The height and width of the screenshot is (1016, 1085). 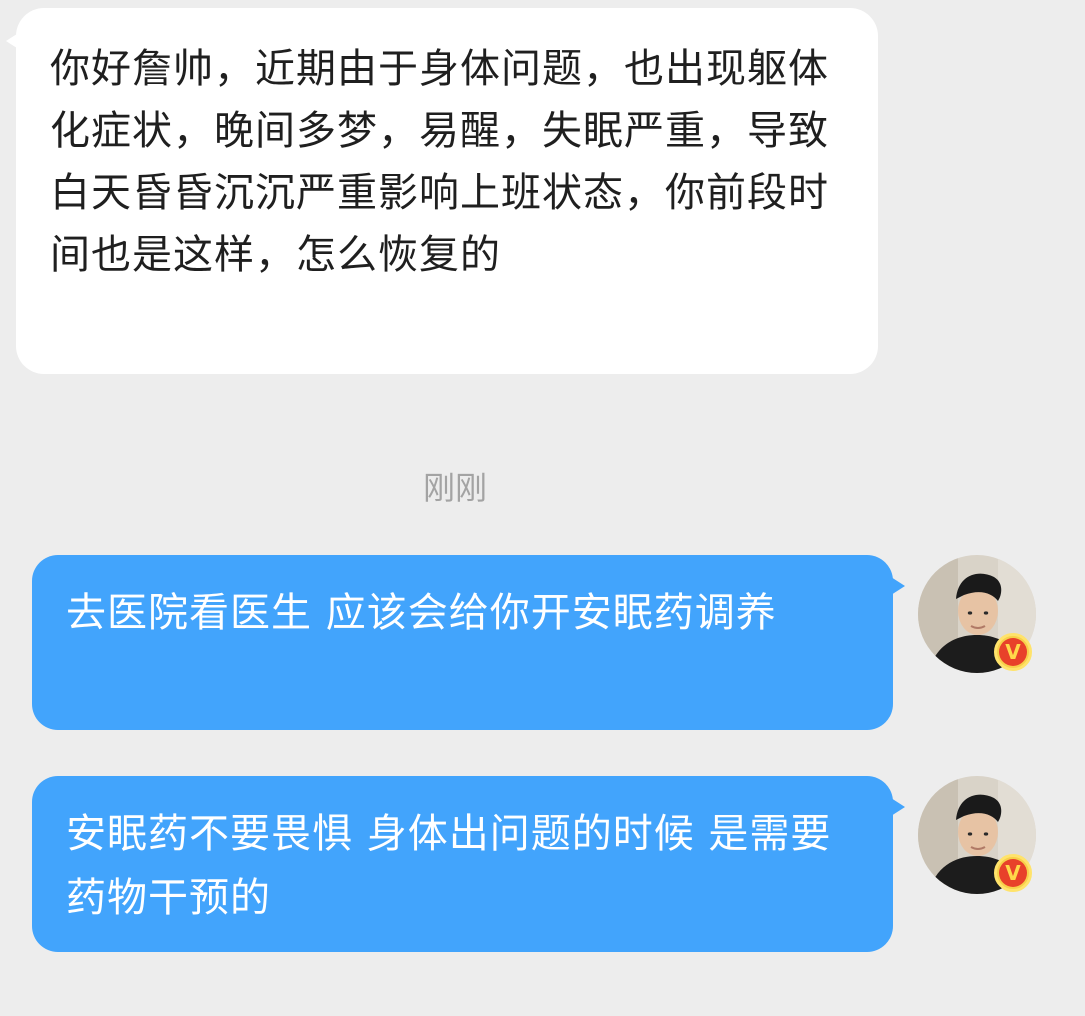 I want to click on outgoing-message-text: 去医院看医生 应该会给你开安眠药调养, so click(x=421, y=613).